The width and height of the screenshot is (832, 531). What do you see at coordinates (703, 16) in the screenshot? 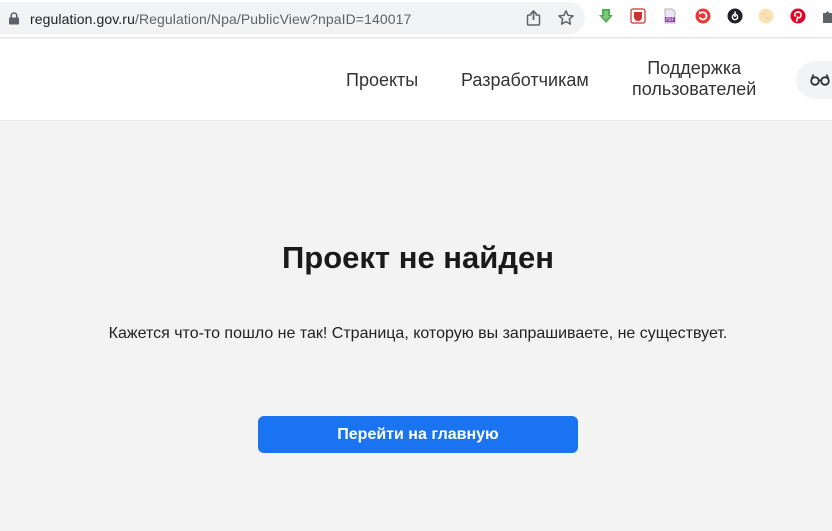
I see `refresh-circle-icon` at bounding box center [703, 16].